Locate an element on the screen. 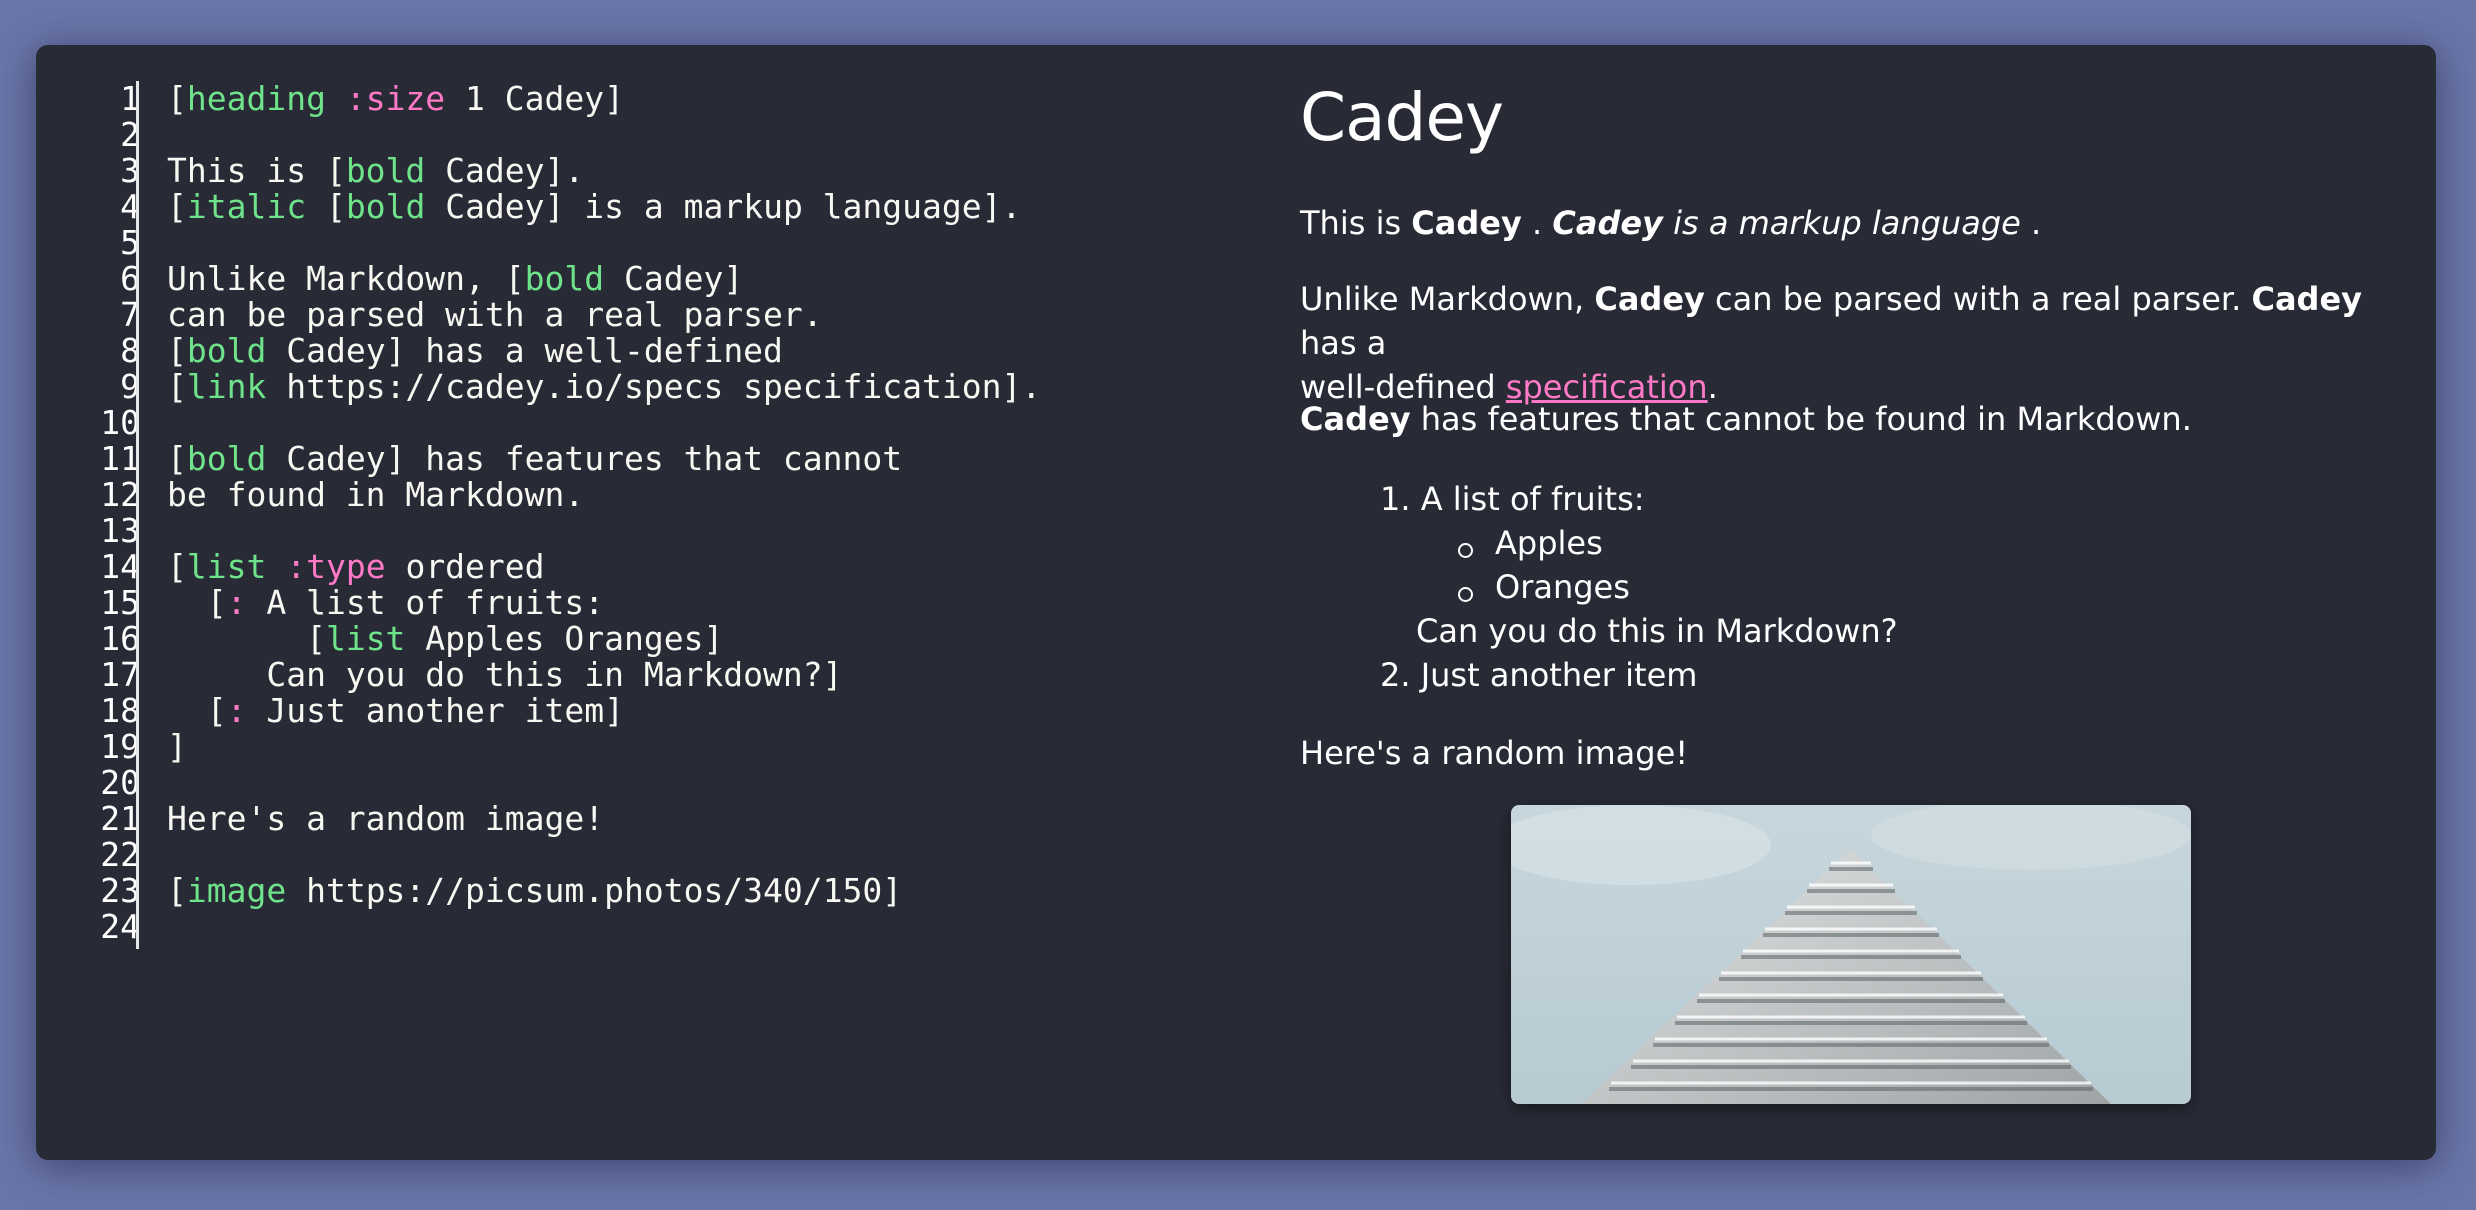 The image size is (2476, 1210). sub-list-item-oranges: Oranges is located at coordinates (1562, 587).